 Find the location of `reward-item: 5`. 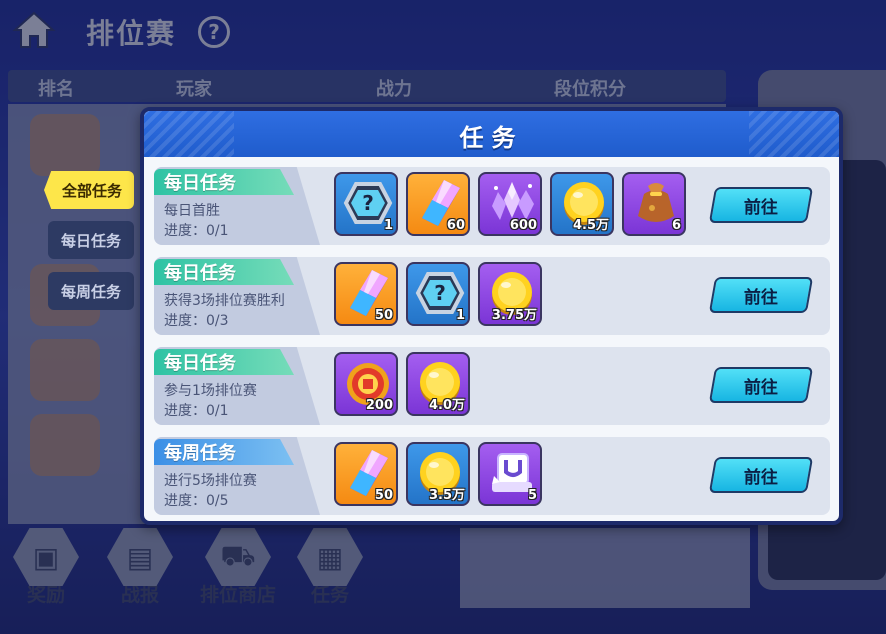

reward-item: 5 is located at coordinates (510, 474).